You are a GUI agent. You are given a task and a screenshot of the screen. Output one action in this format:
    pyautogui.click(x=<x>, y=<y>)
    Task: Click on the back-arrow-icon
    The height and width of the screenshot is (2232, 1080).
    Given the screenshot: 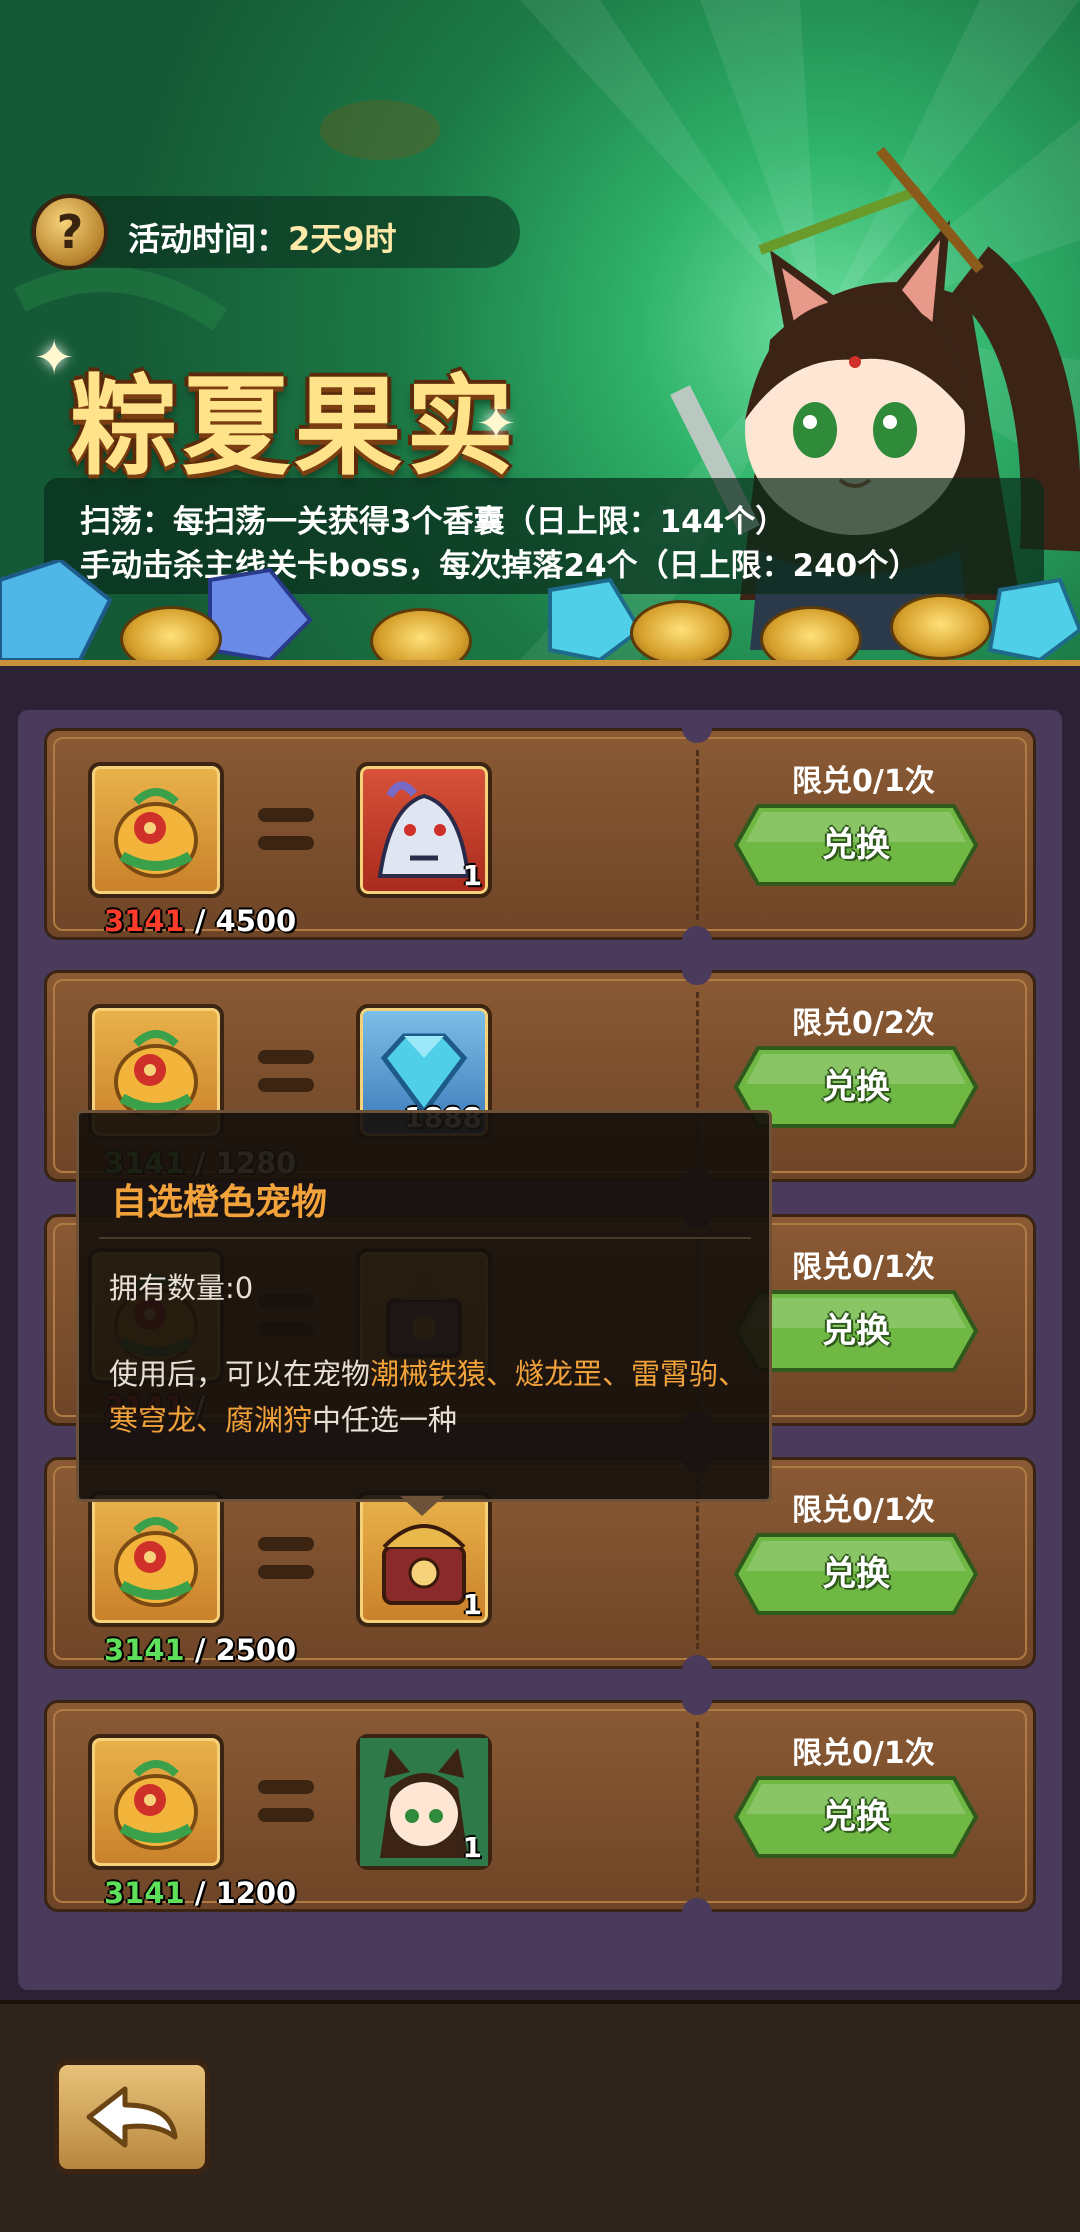 What is the action you would take?
    pyautogui.click(x=132, y=2117)
    